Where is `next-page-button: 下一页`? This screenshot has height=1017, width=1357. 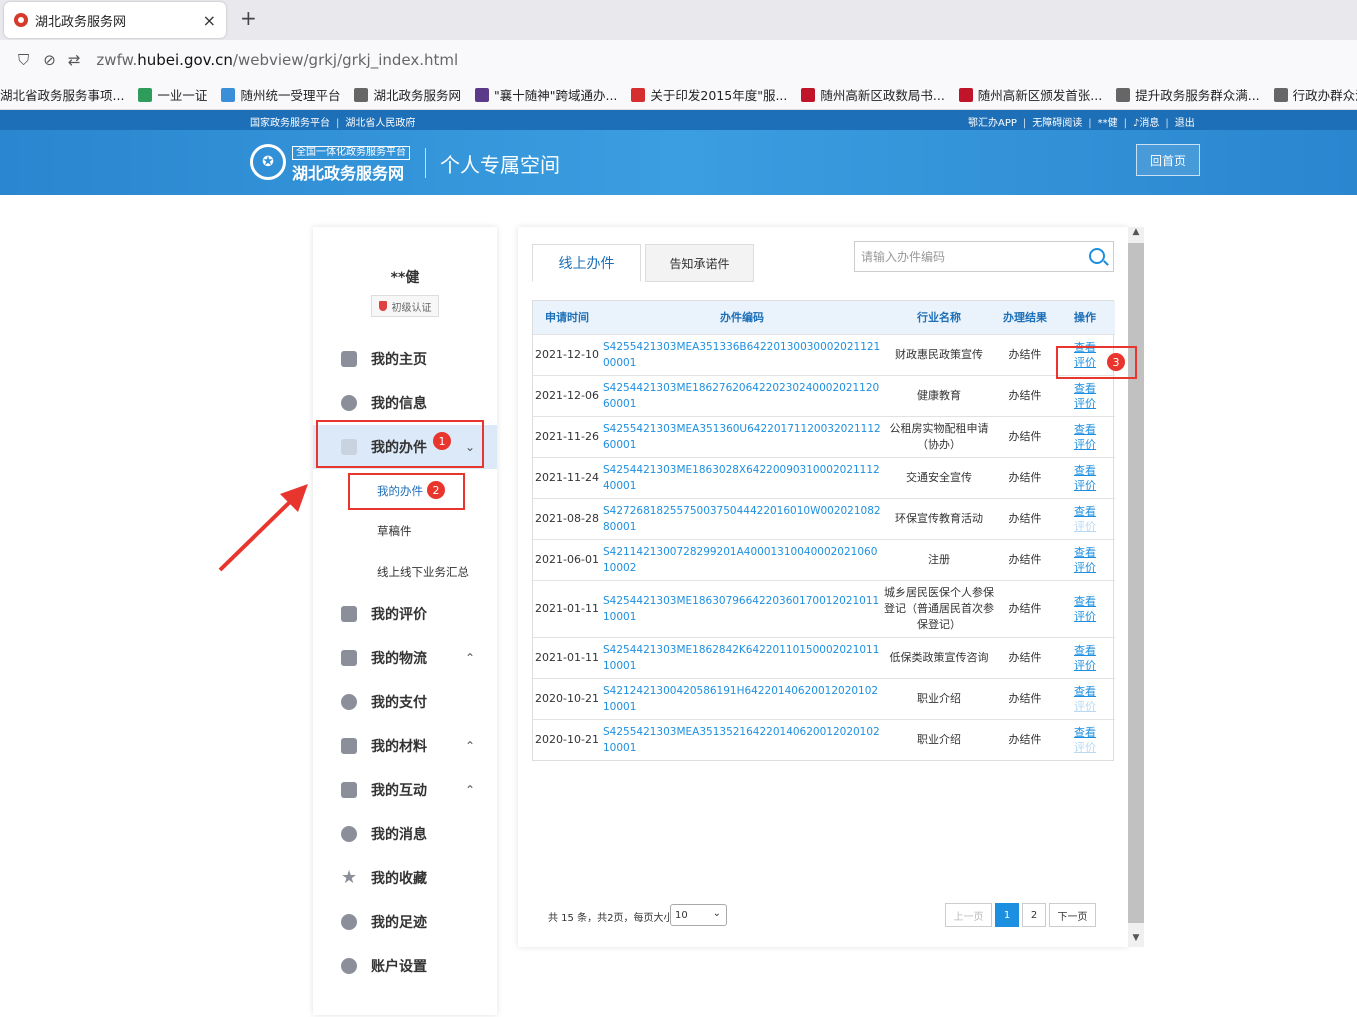 next-page-button: 下一页 is located at coordinates (1072, 915).